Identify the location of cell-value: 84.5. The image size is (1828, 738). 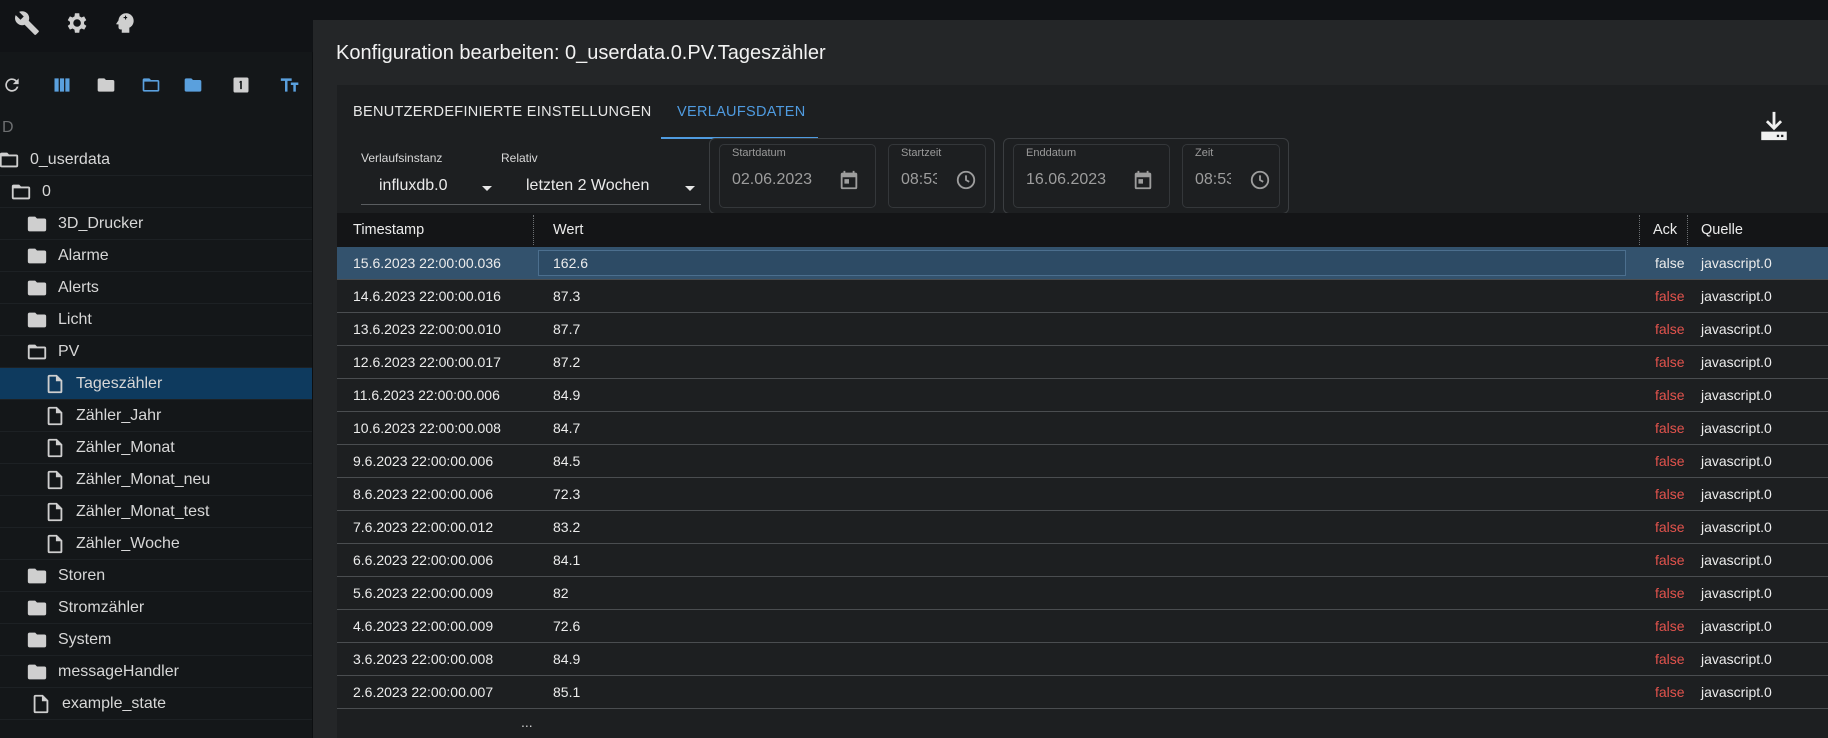
(567, 461).